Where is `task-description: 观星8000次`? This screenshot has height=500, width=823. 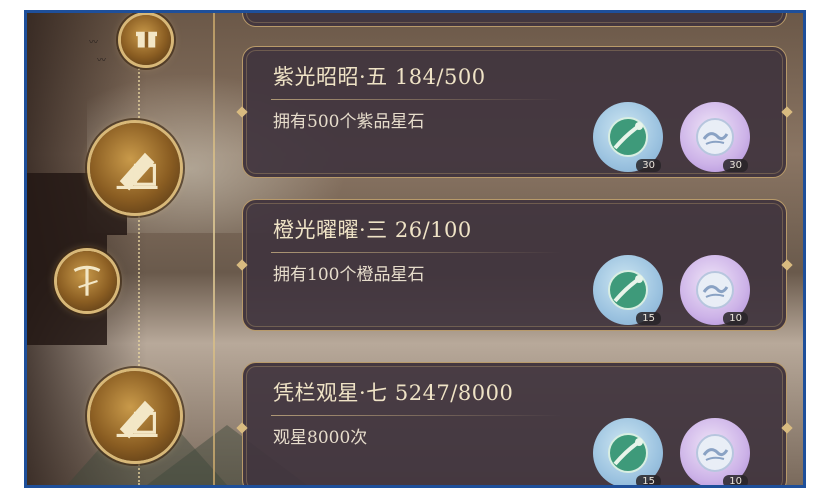
task-description: 观星8000次 is located at coordinates (320, 438).